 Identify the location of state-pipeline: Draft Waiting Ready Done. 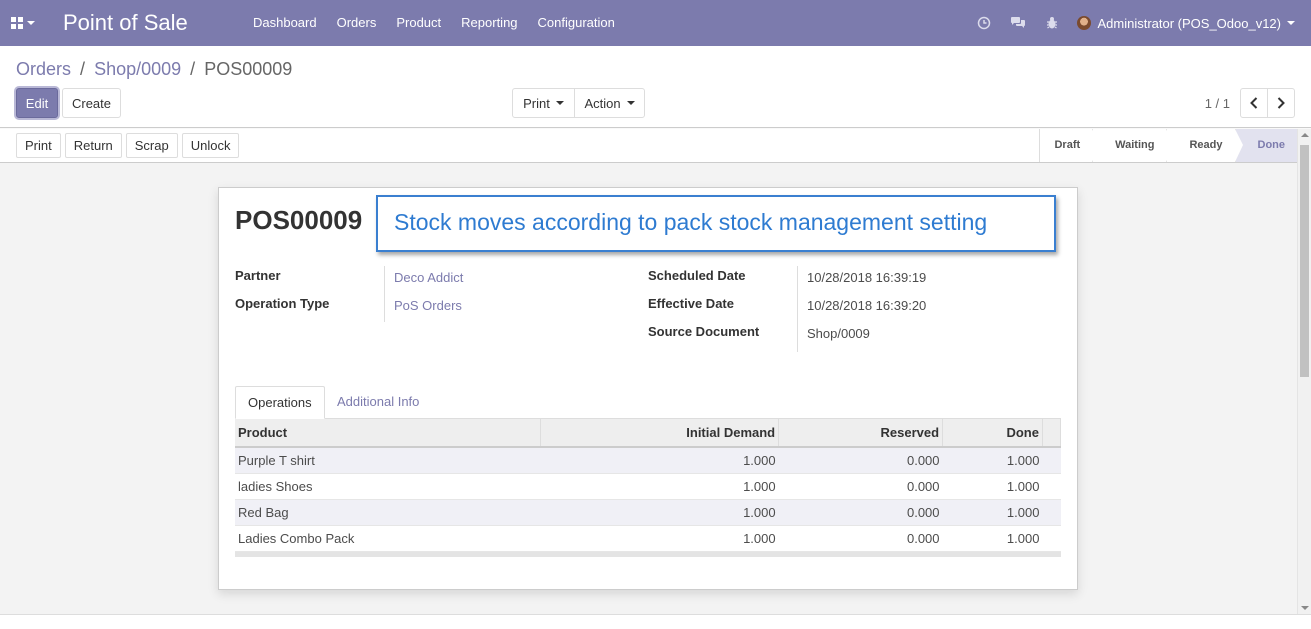
(1168, 145).